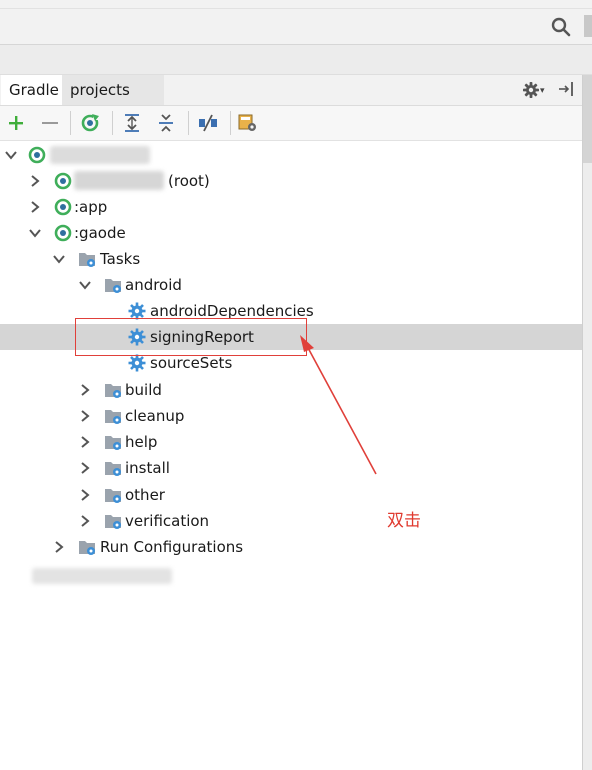 The image size is (592, 770). Describe the element at coordinates (248, 123) in the screenshot. I see `settings-tool-icon` at that location.